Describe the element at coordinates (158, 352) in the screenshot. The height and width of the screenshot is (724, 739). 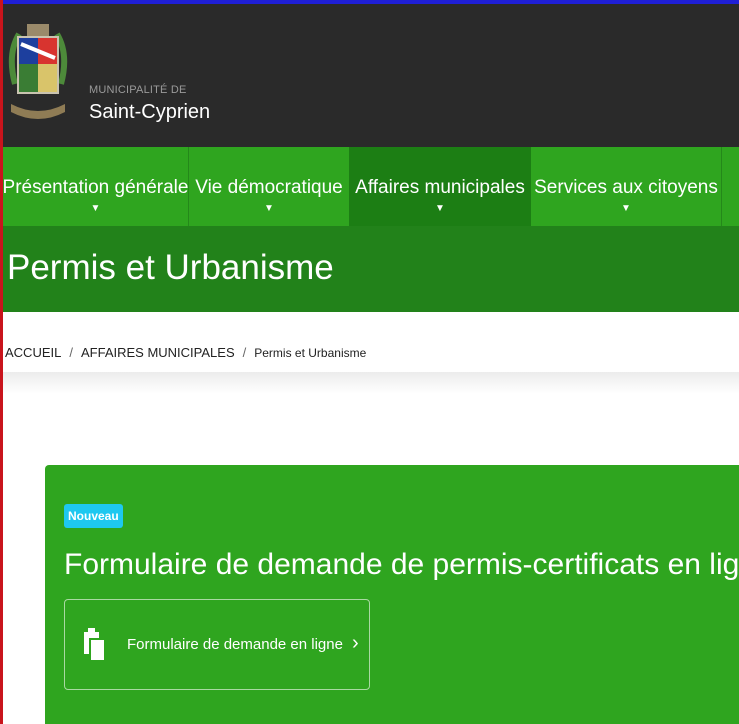
I see `breadcrumb-affaires-municipales: AFFAIRES MUNICIPALES` at that location.